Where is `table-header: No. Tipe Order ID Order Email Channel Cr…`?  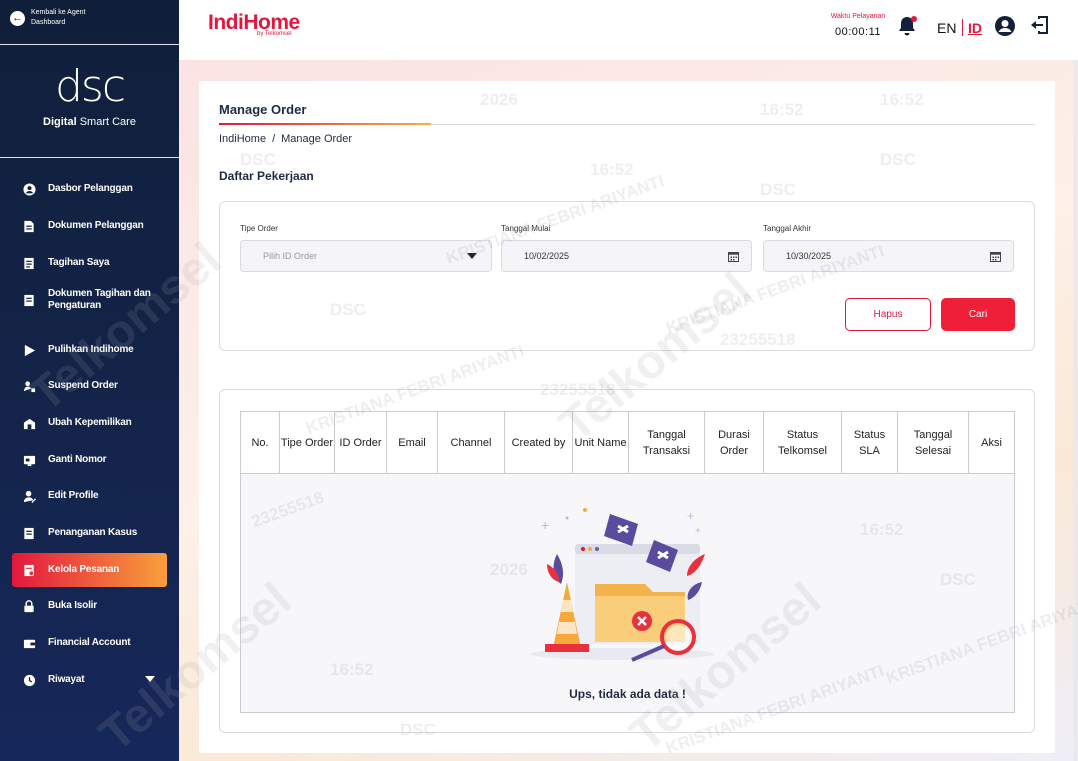
table-header: No. Tipe Order ID Order Email Channel Cr… is located at coordinates (627, 443).